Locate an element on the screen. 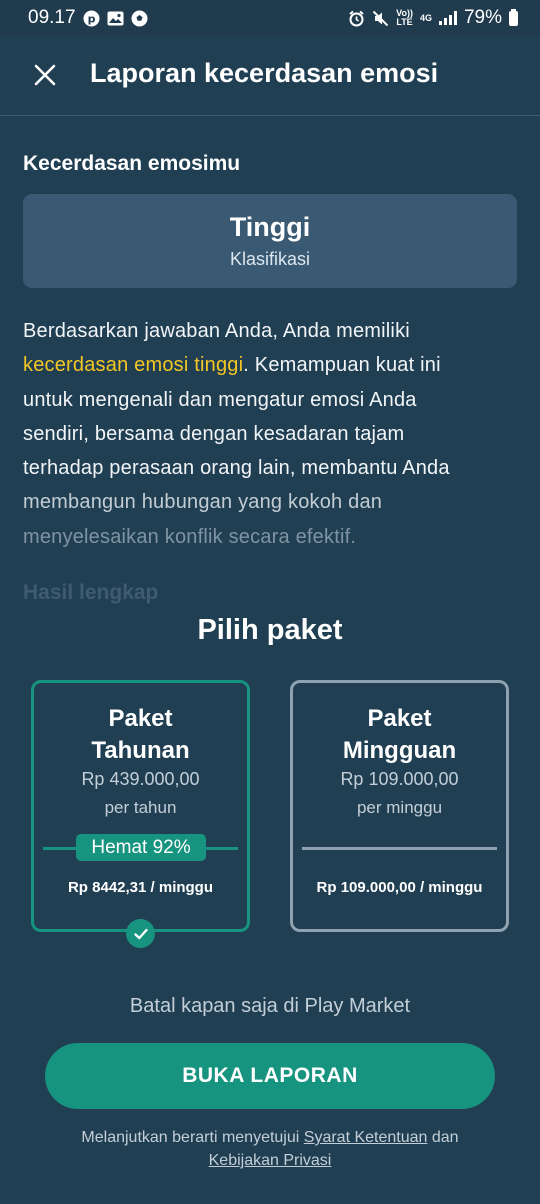 Image resolution: width=540 pixels, height=1204 pixels. plan-heading: Pilih paket is located at coordinates (270, 630).